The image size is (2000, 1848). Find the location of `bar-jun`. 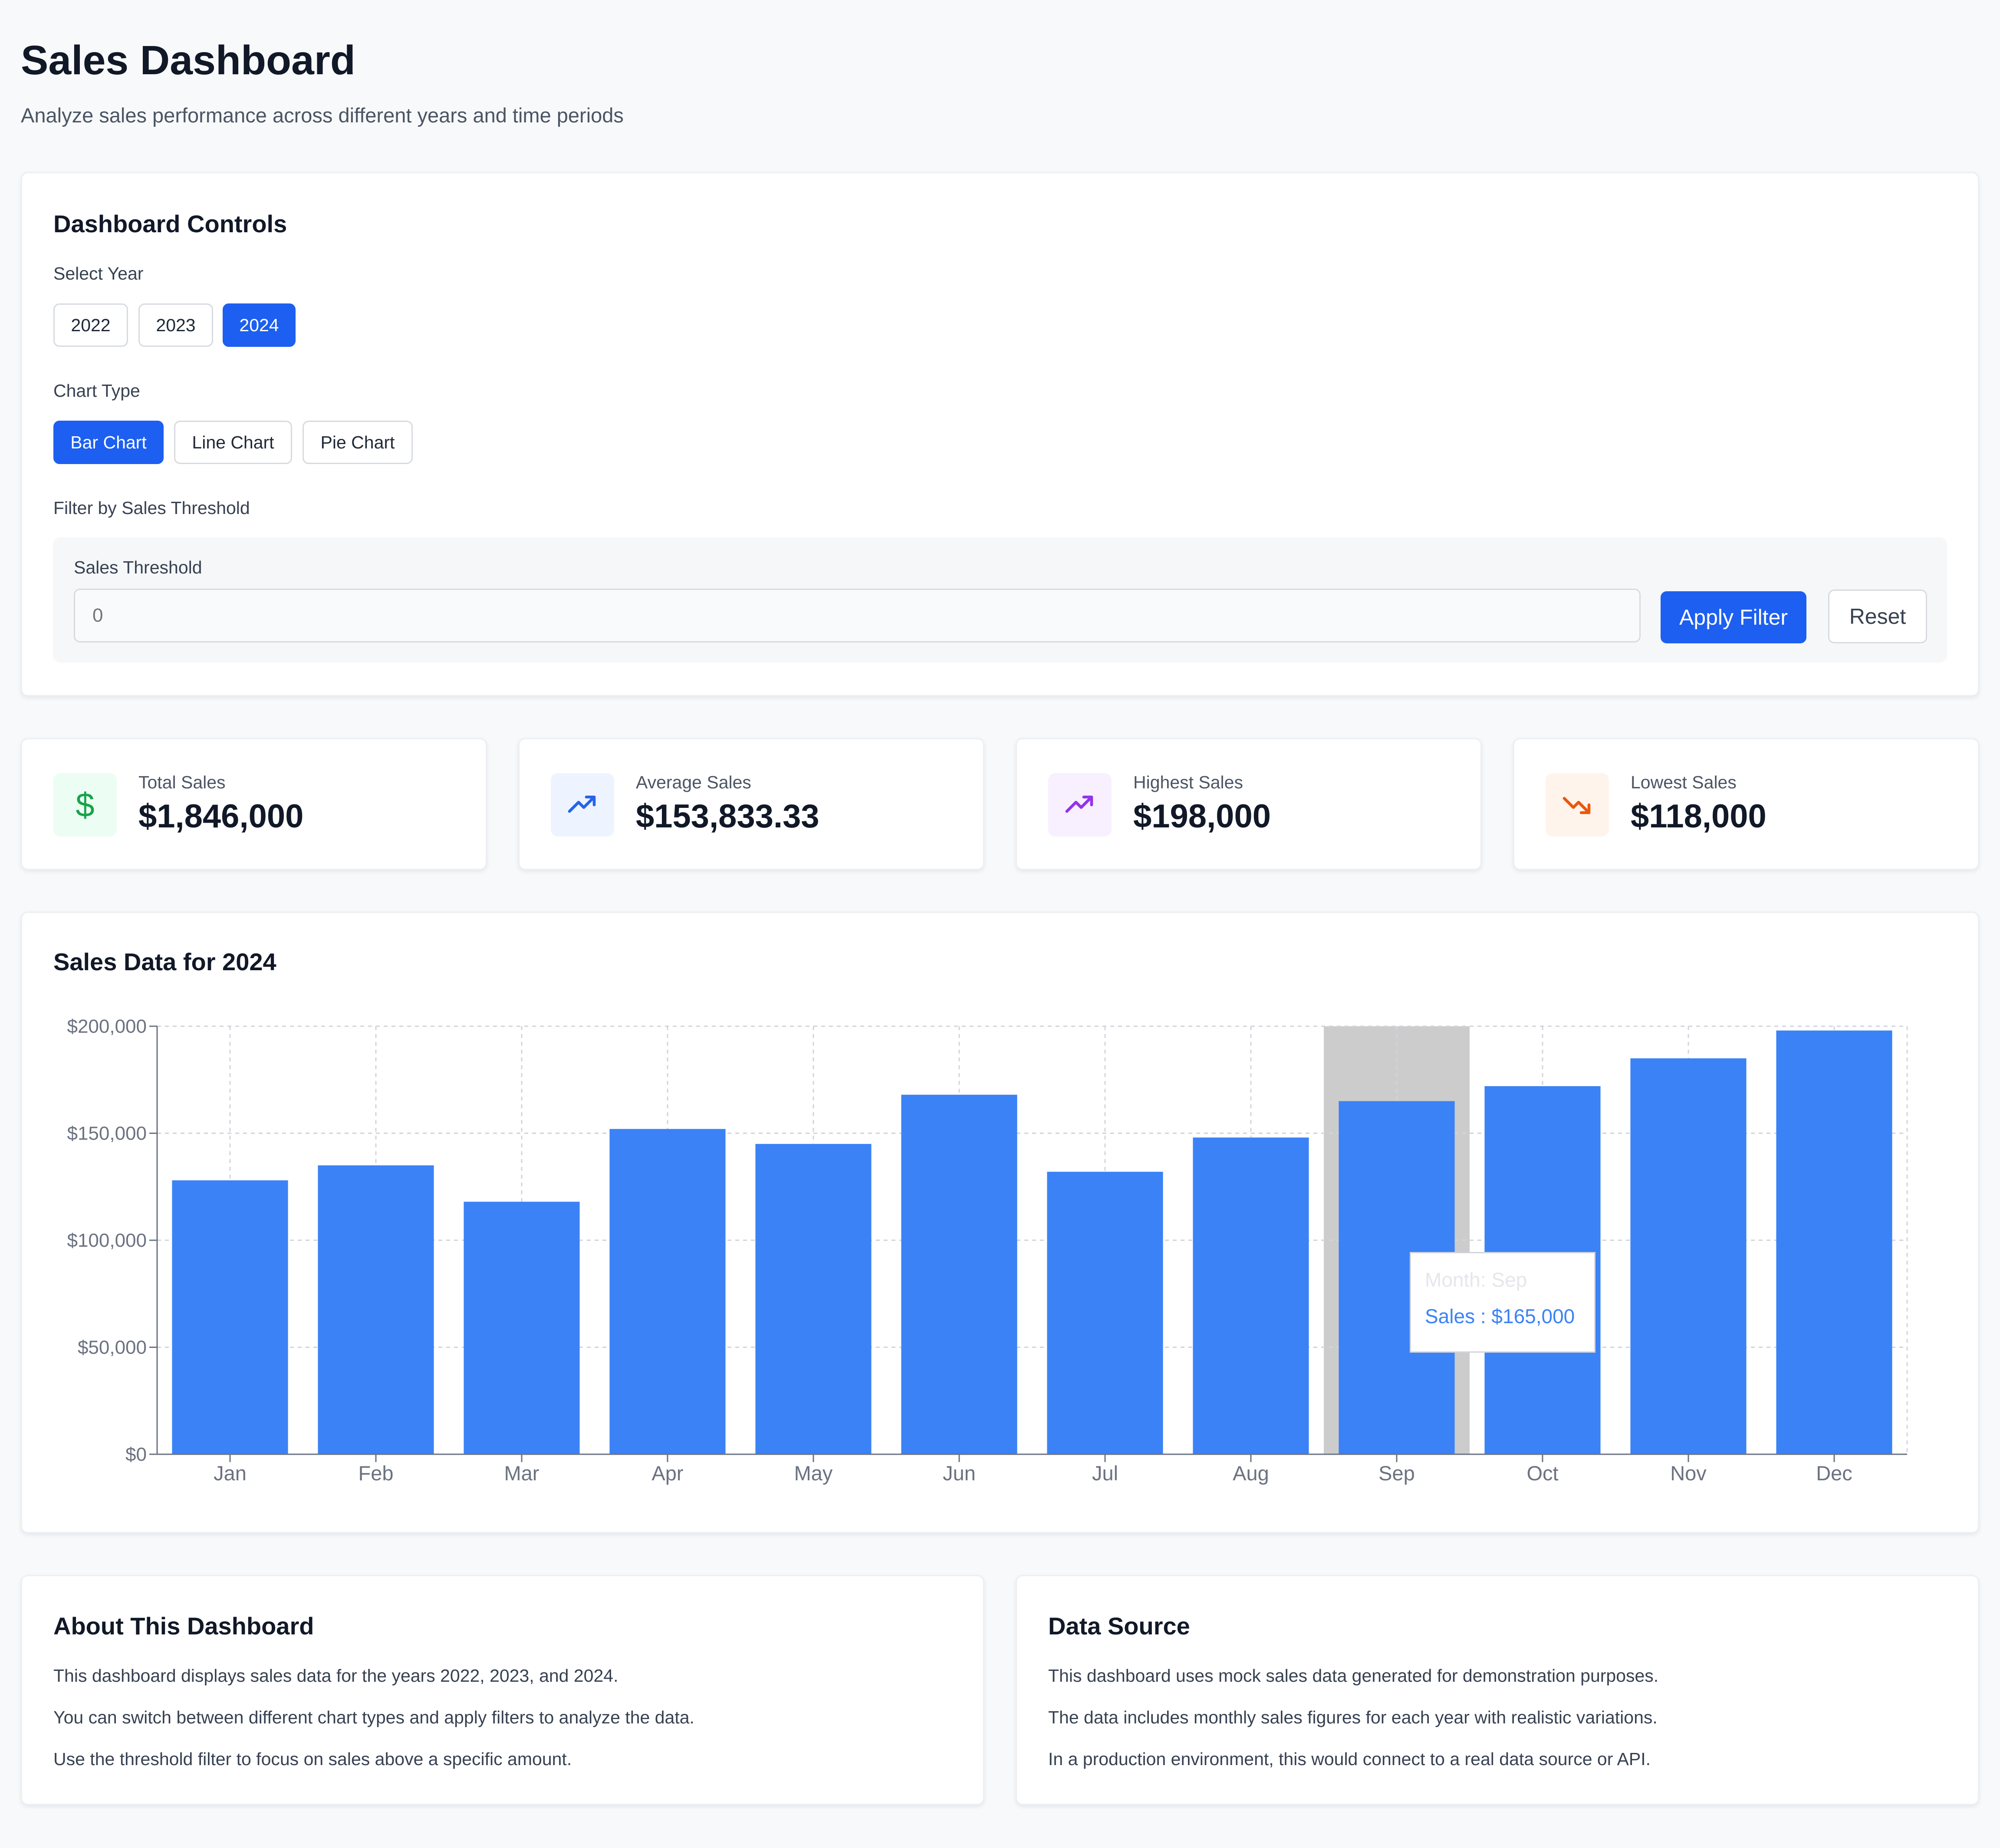

bar-jun is located at coordinates (959, 1274).